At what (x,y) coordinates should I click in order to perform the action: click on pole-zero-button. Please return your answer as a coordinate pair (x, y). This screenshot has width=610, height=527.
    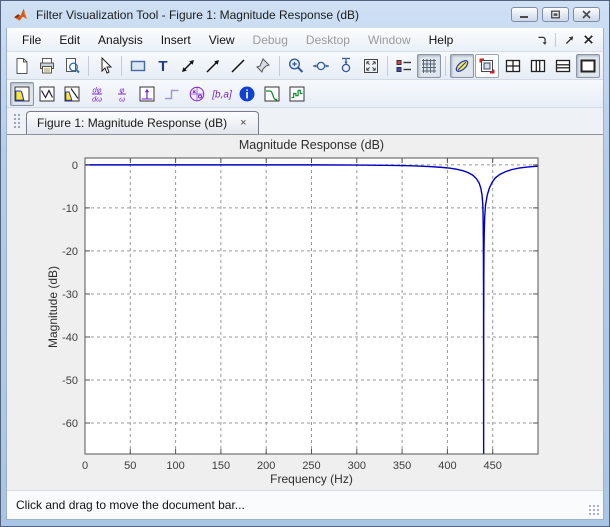
    Looking at the image, I should click on (197, 94).